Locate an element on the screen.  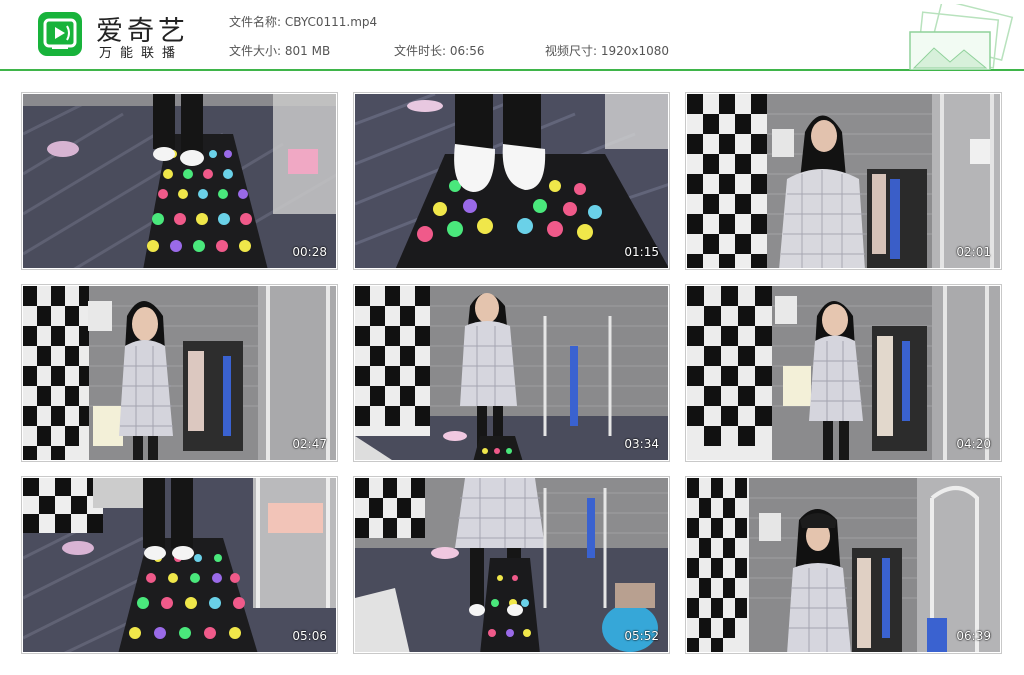
timestamp: 03:34 is located at coordinates (641, 444).